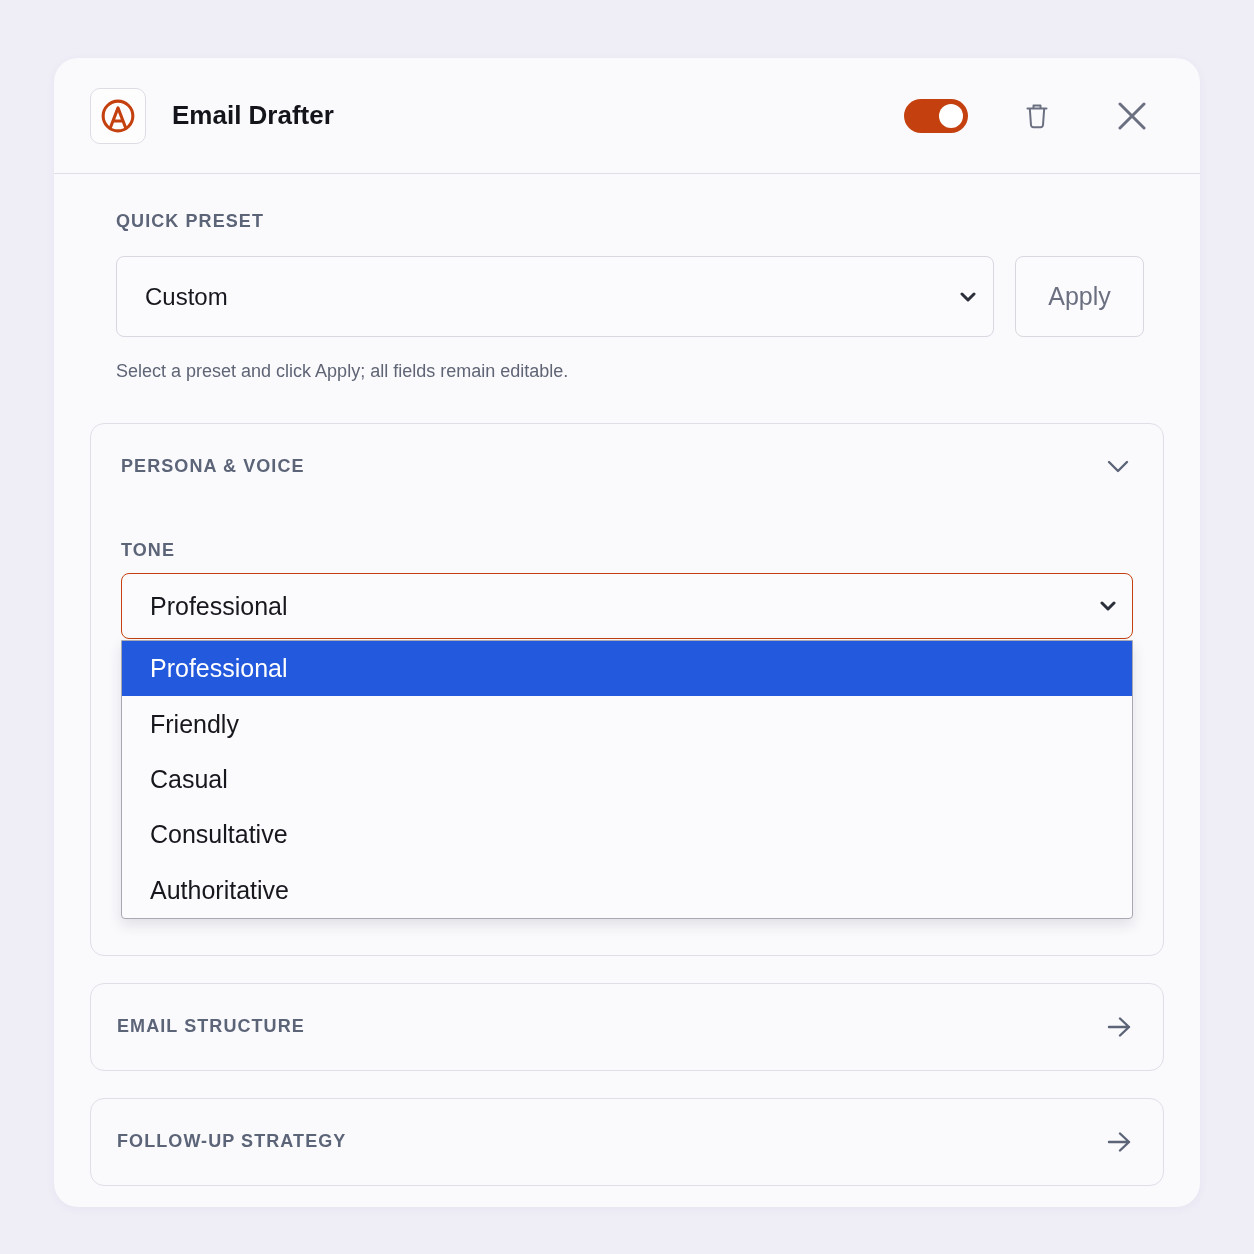 The width and height of the screenshot is (1254, 1254). Describe the element at coordinates (627, 1026) in the screenshot. I see `section-link: EMAIL STRUCTURE` at that location.